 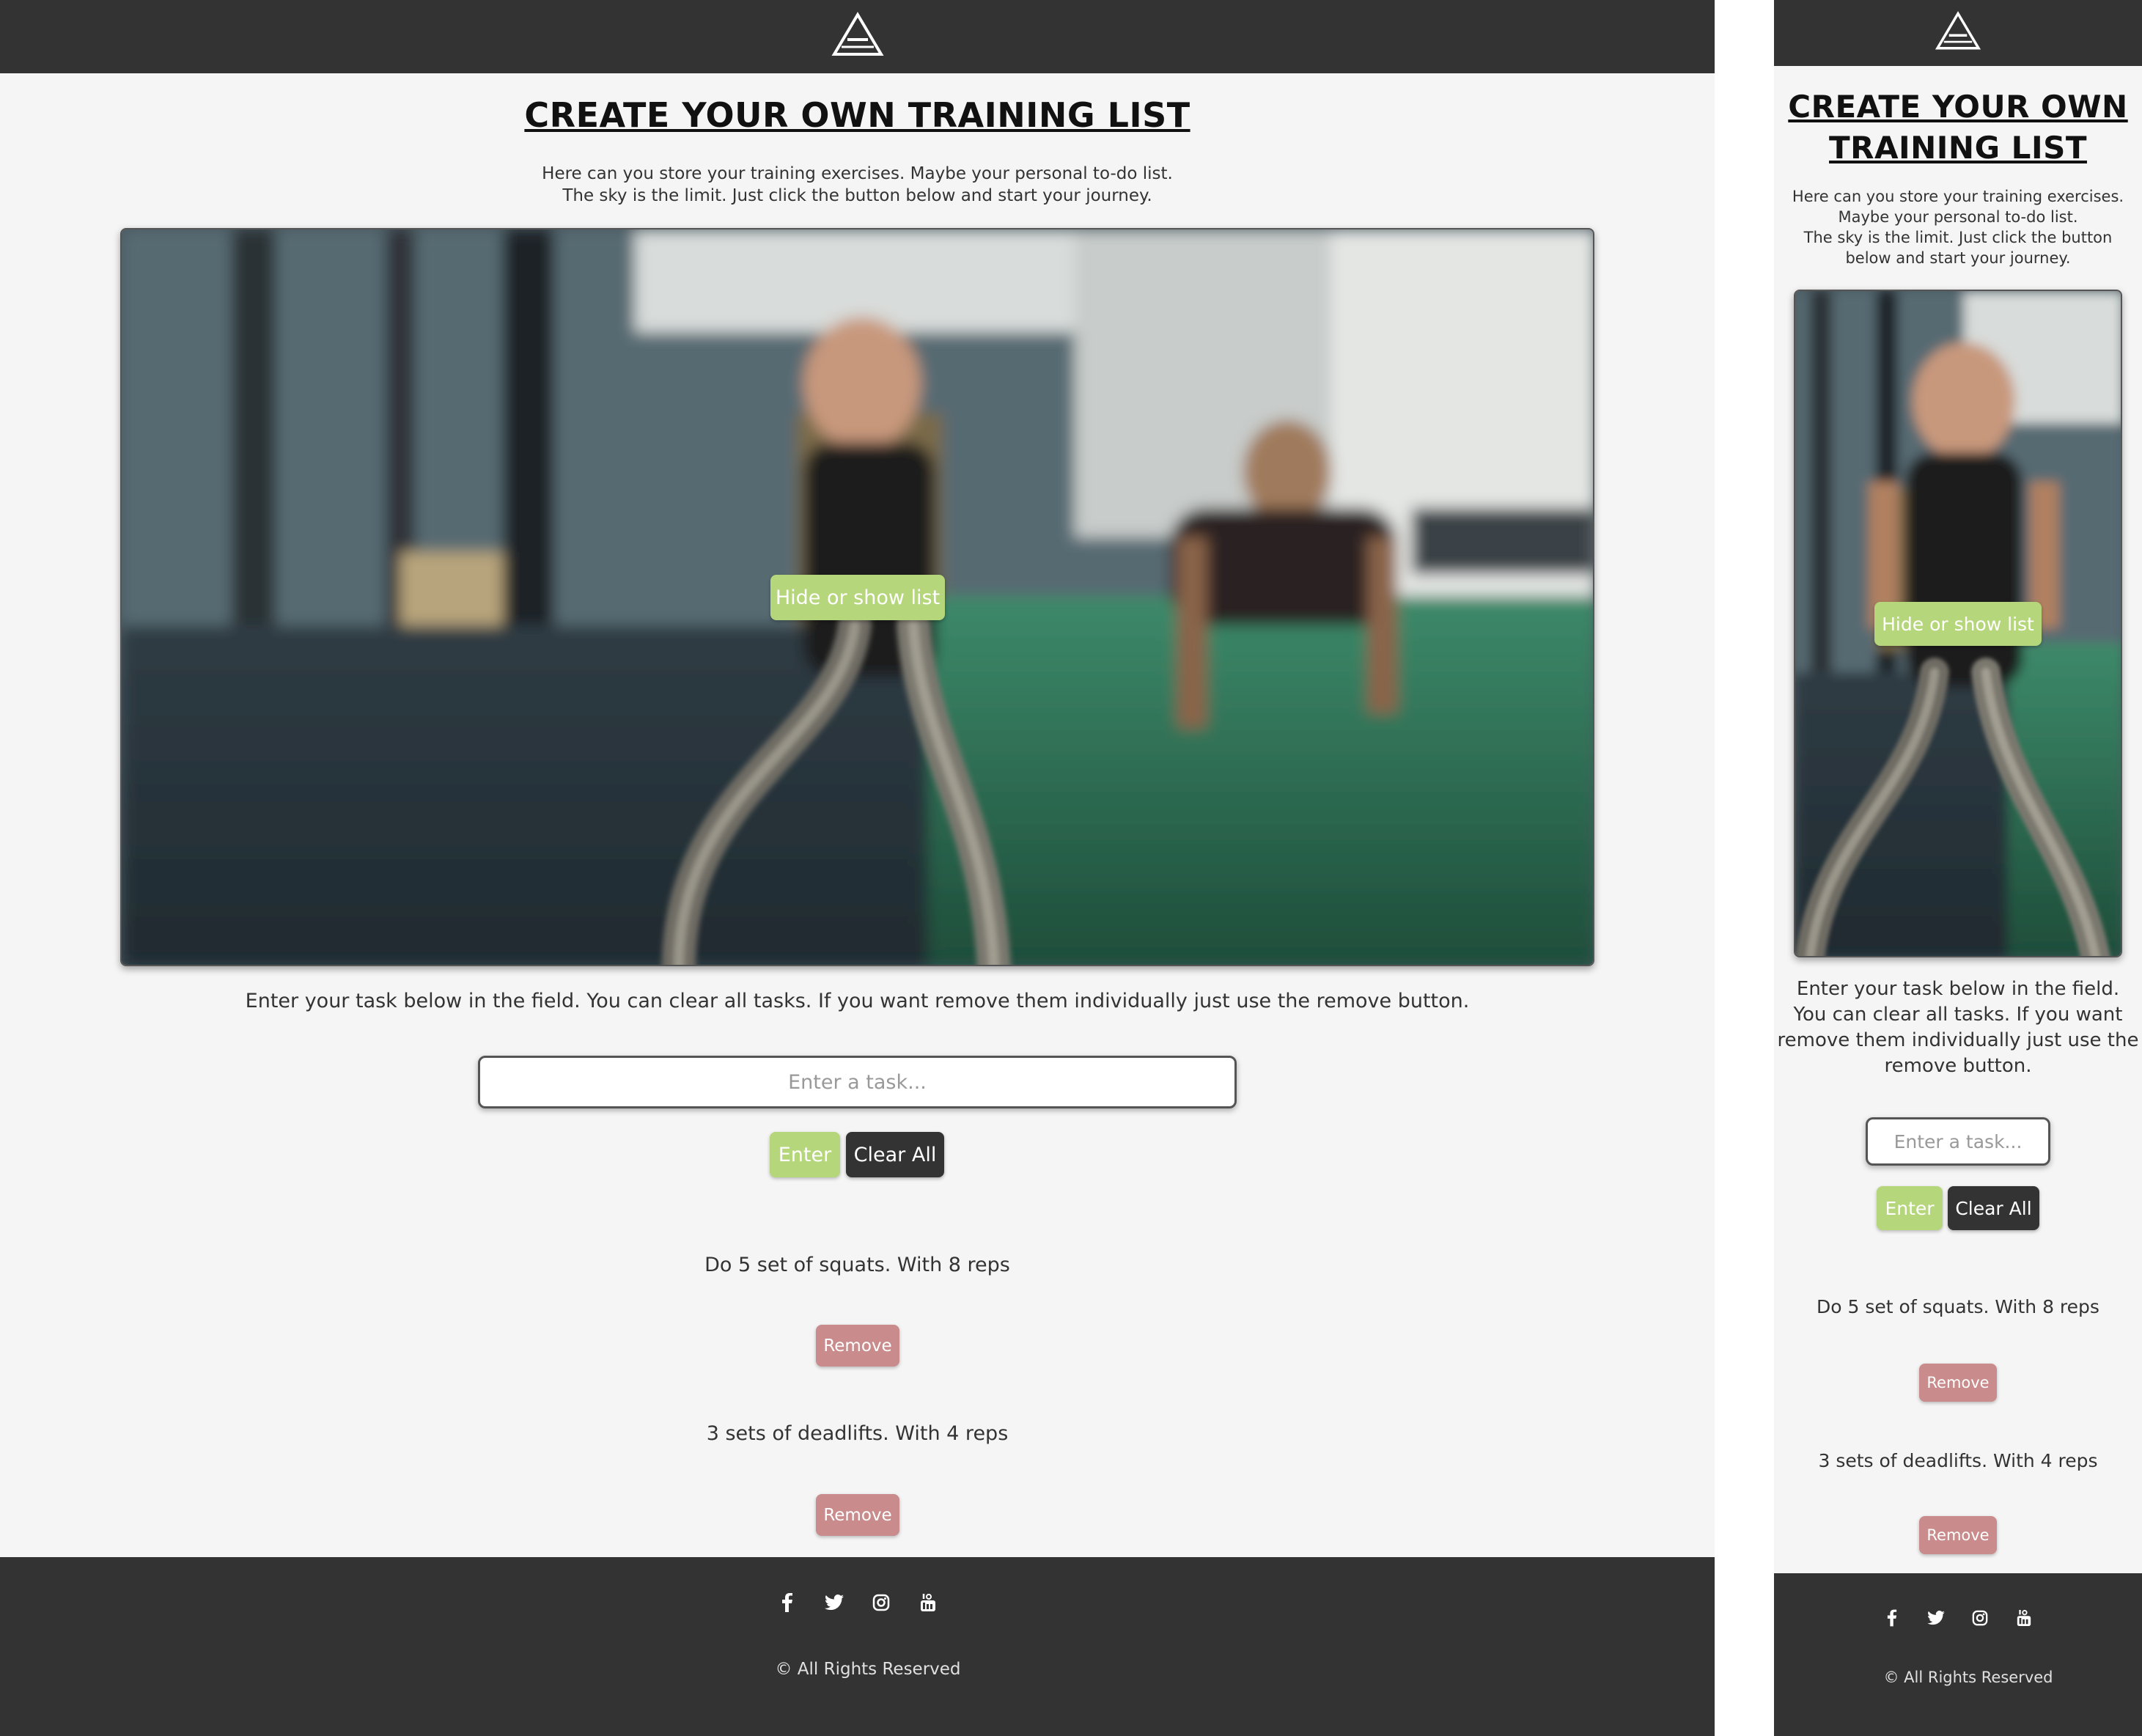 What do you see at coordinates (1958, 258) in the screenshot?
I see `intro-line: below and start your journey.` at bounding box center [1958, 258].